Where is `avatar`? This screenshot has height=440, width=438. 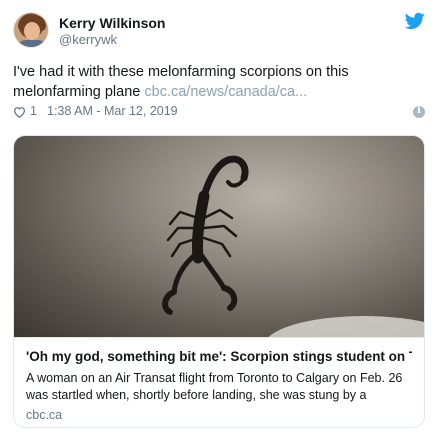 avatar is located at coordinates (31, 30).